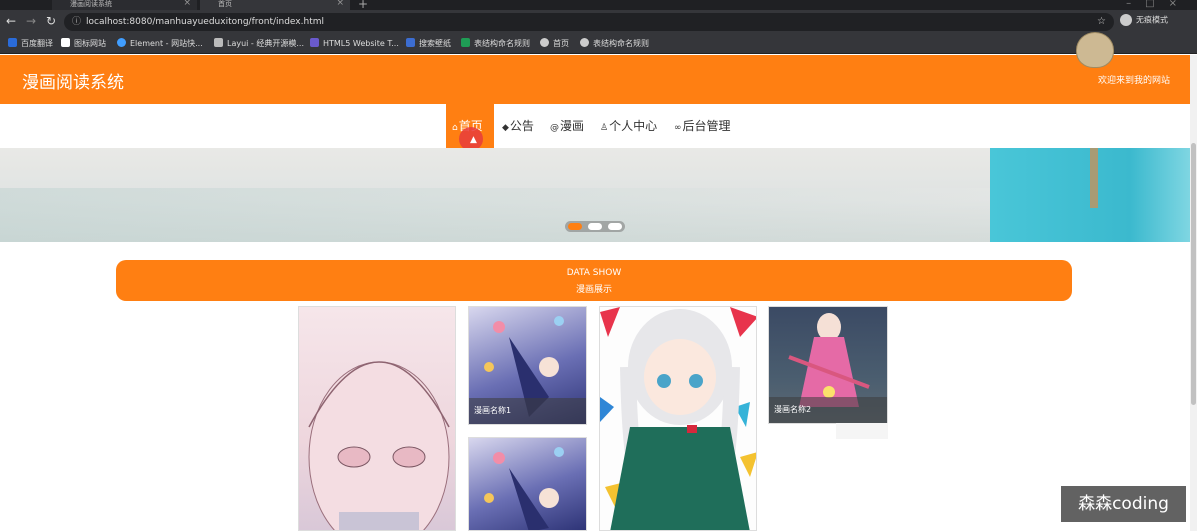 This screenshot has width=1197, height=531. Describe the element at coordinates (1123, 504) in the screenshot. I see `video-watermark: 森森coding` at that location.